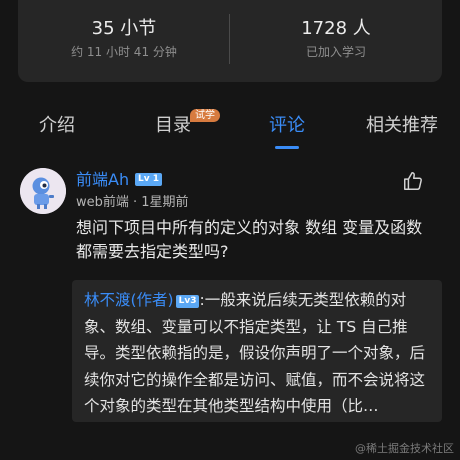 The width and height of the screenshot is (460, 460). I want to click on course-tabs: 介绍 目录 试学 评论 相关推荐, so click(230, 129).